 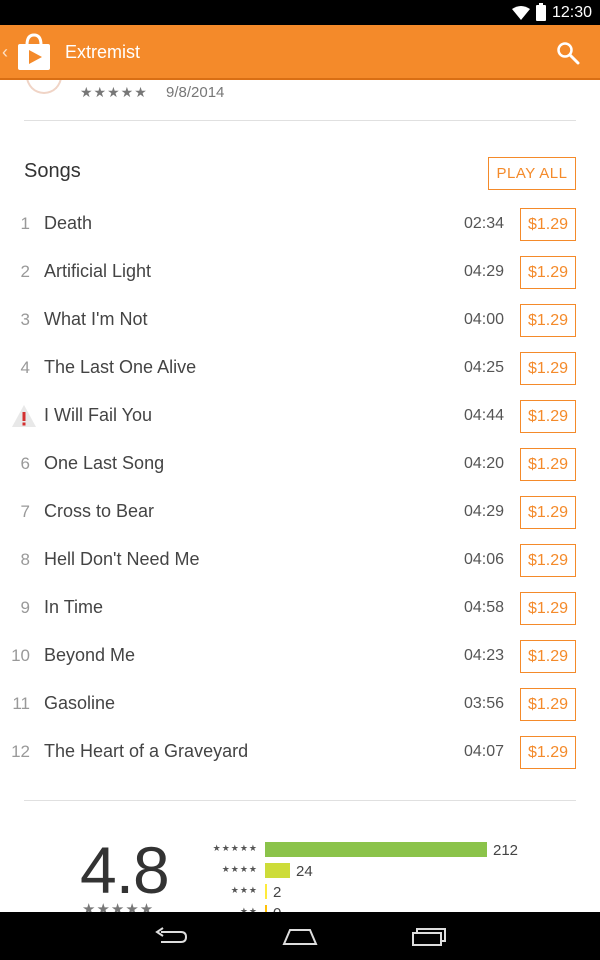 What do you see at coordinates (483, 655) in the screenshot?
I see `song-duration: 04:23` at bounding box center [483, 655].